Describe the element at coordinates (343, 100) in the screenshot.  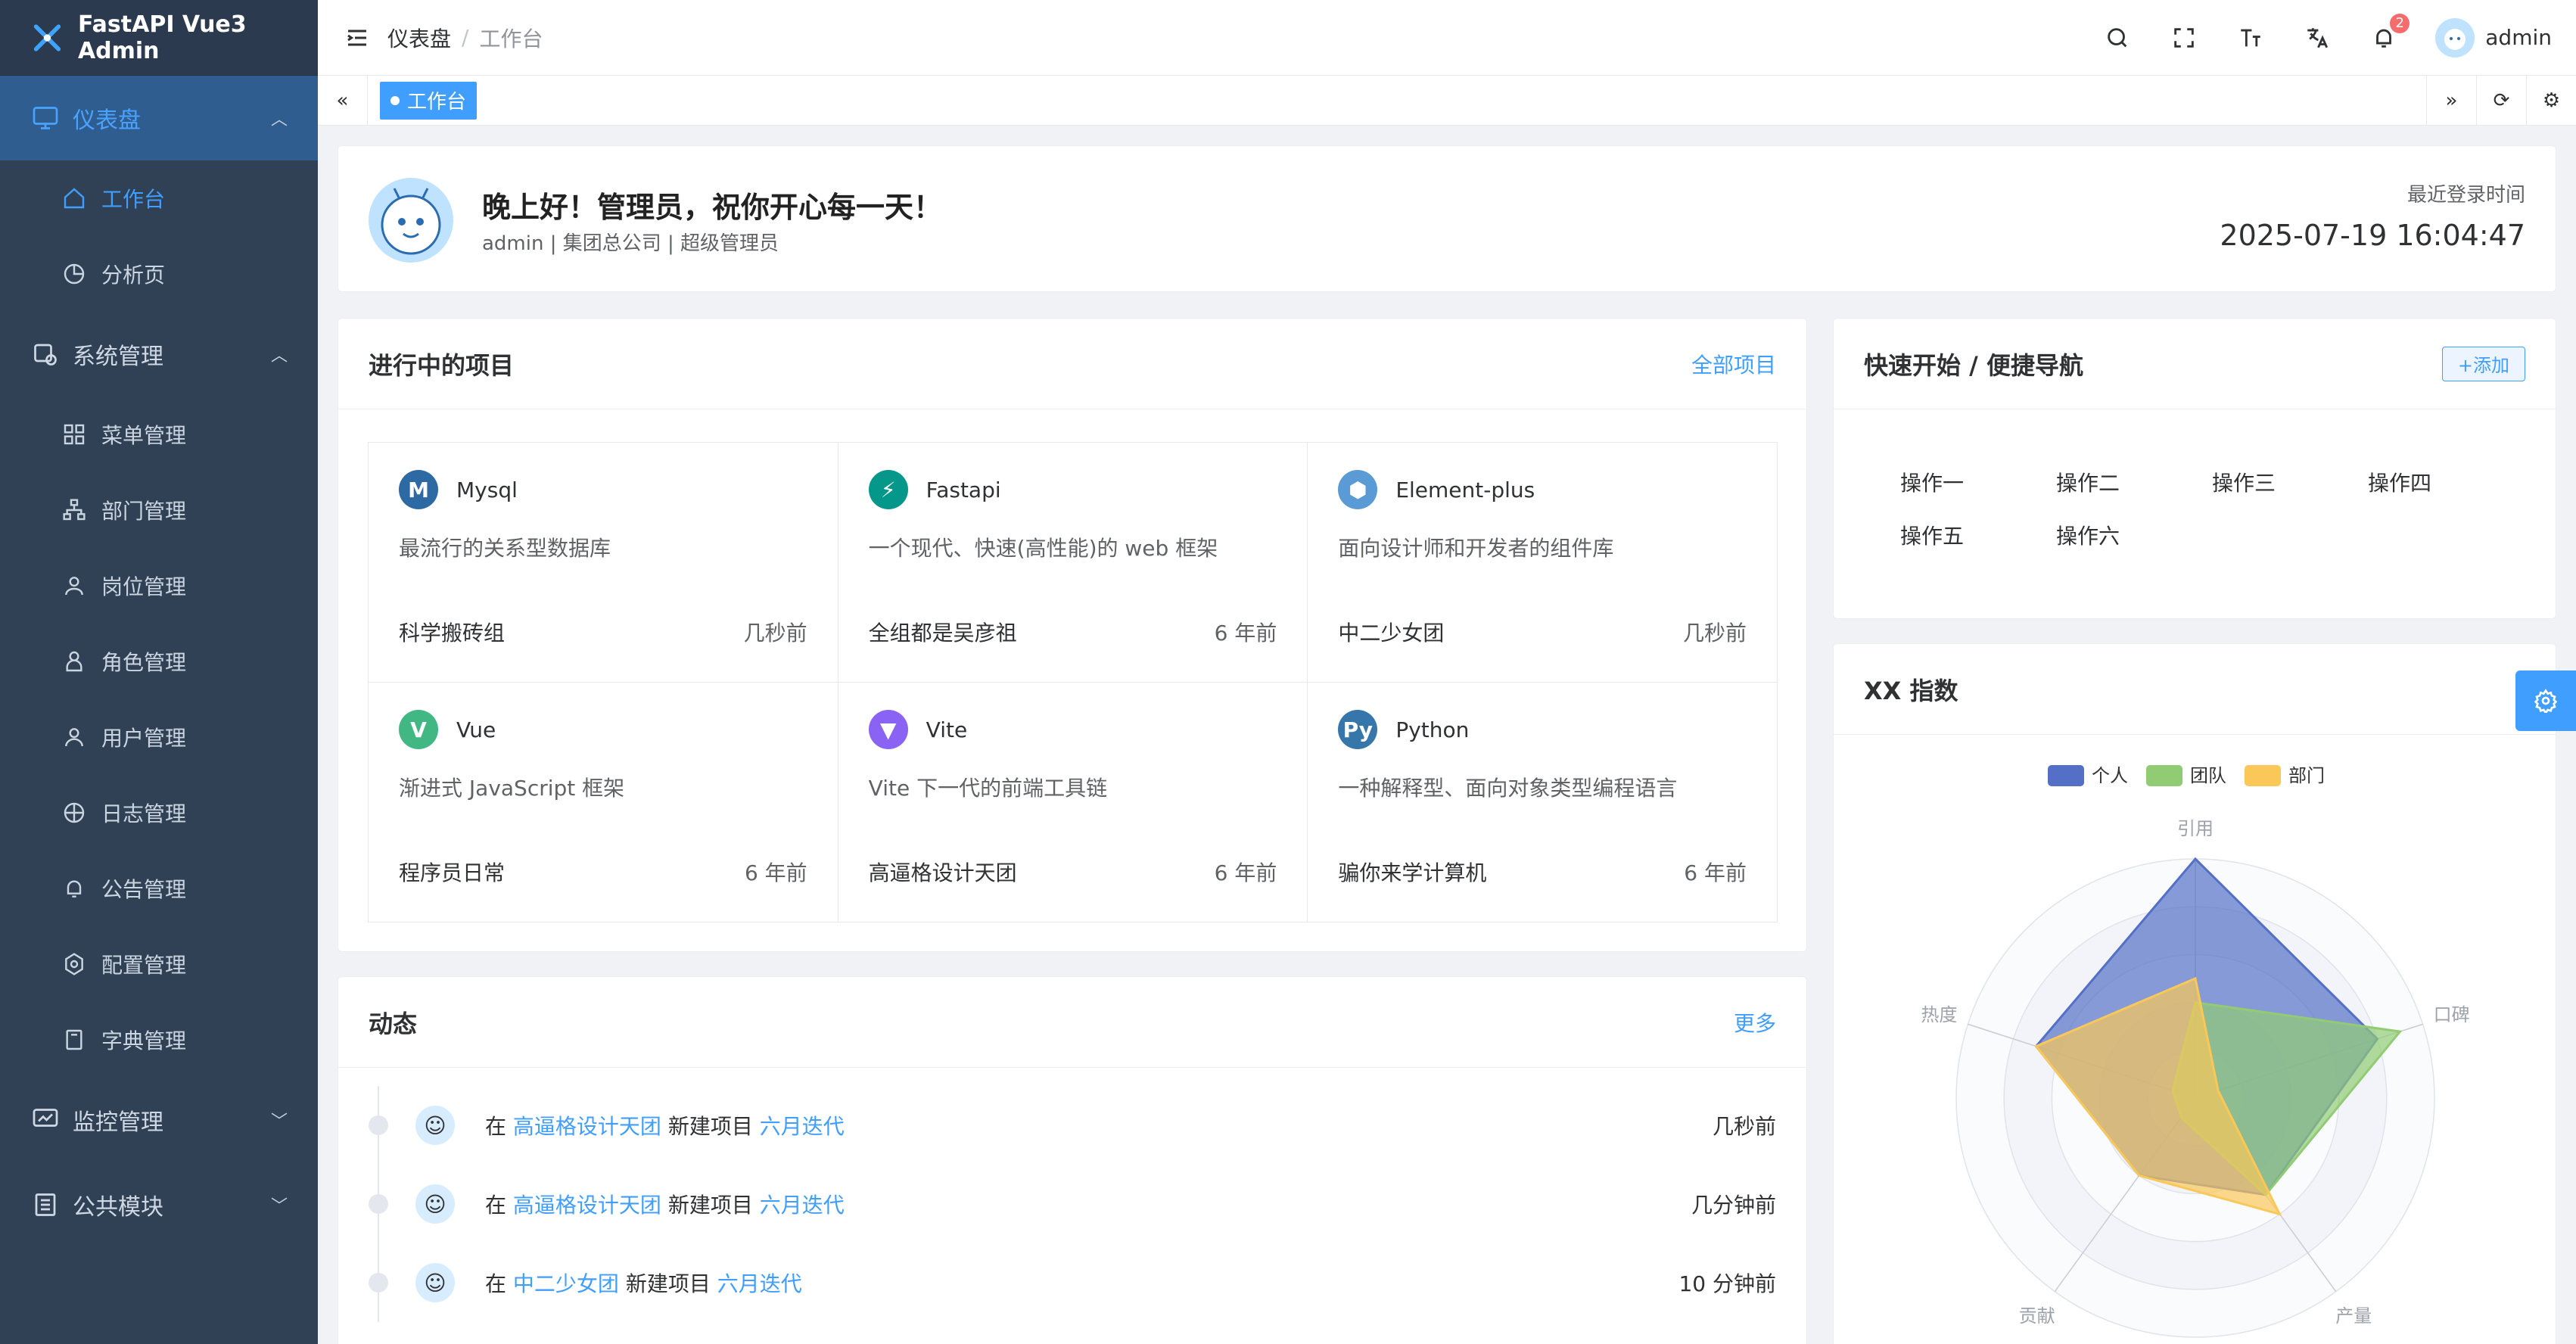
I see `double-chevron-left-icon: «` at that location.